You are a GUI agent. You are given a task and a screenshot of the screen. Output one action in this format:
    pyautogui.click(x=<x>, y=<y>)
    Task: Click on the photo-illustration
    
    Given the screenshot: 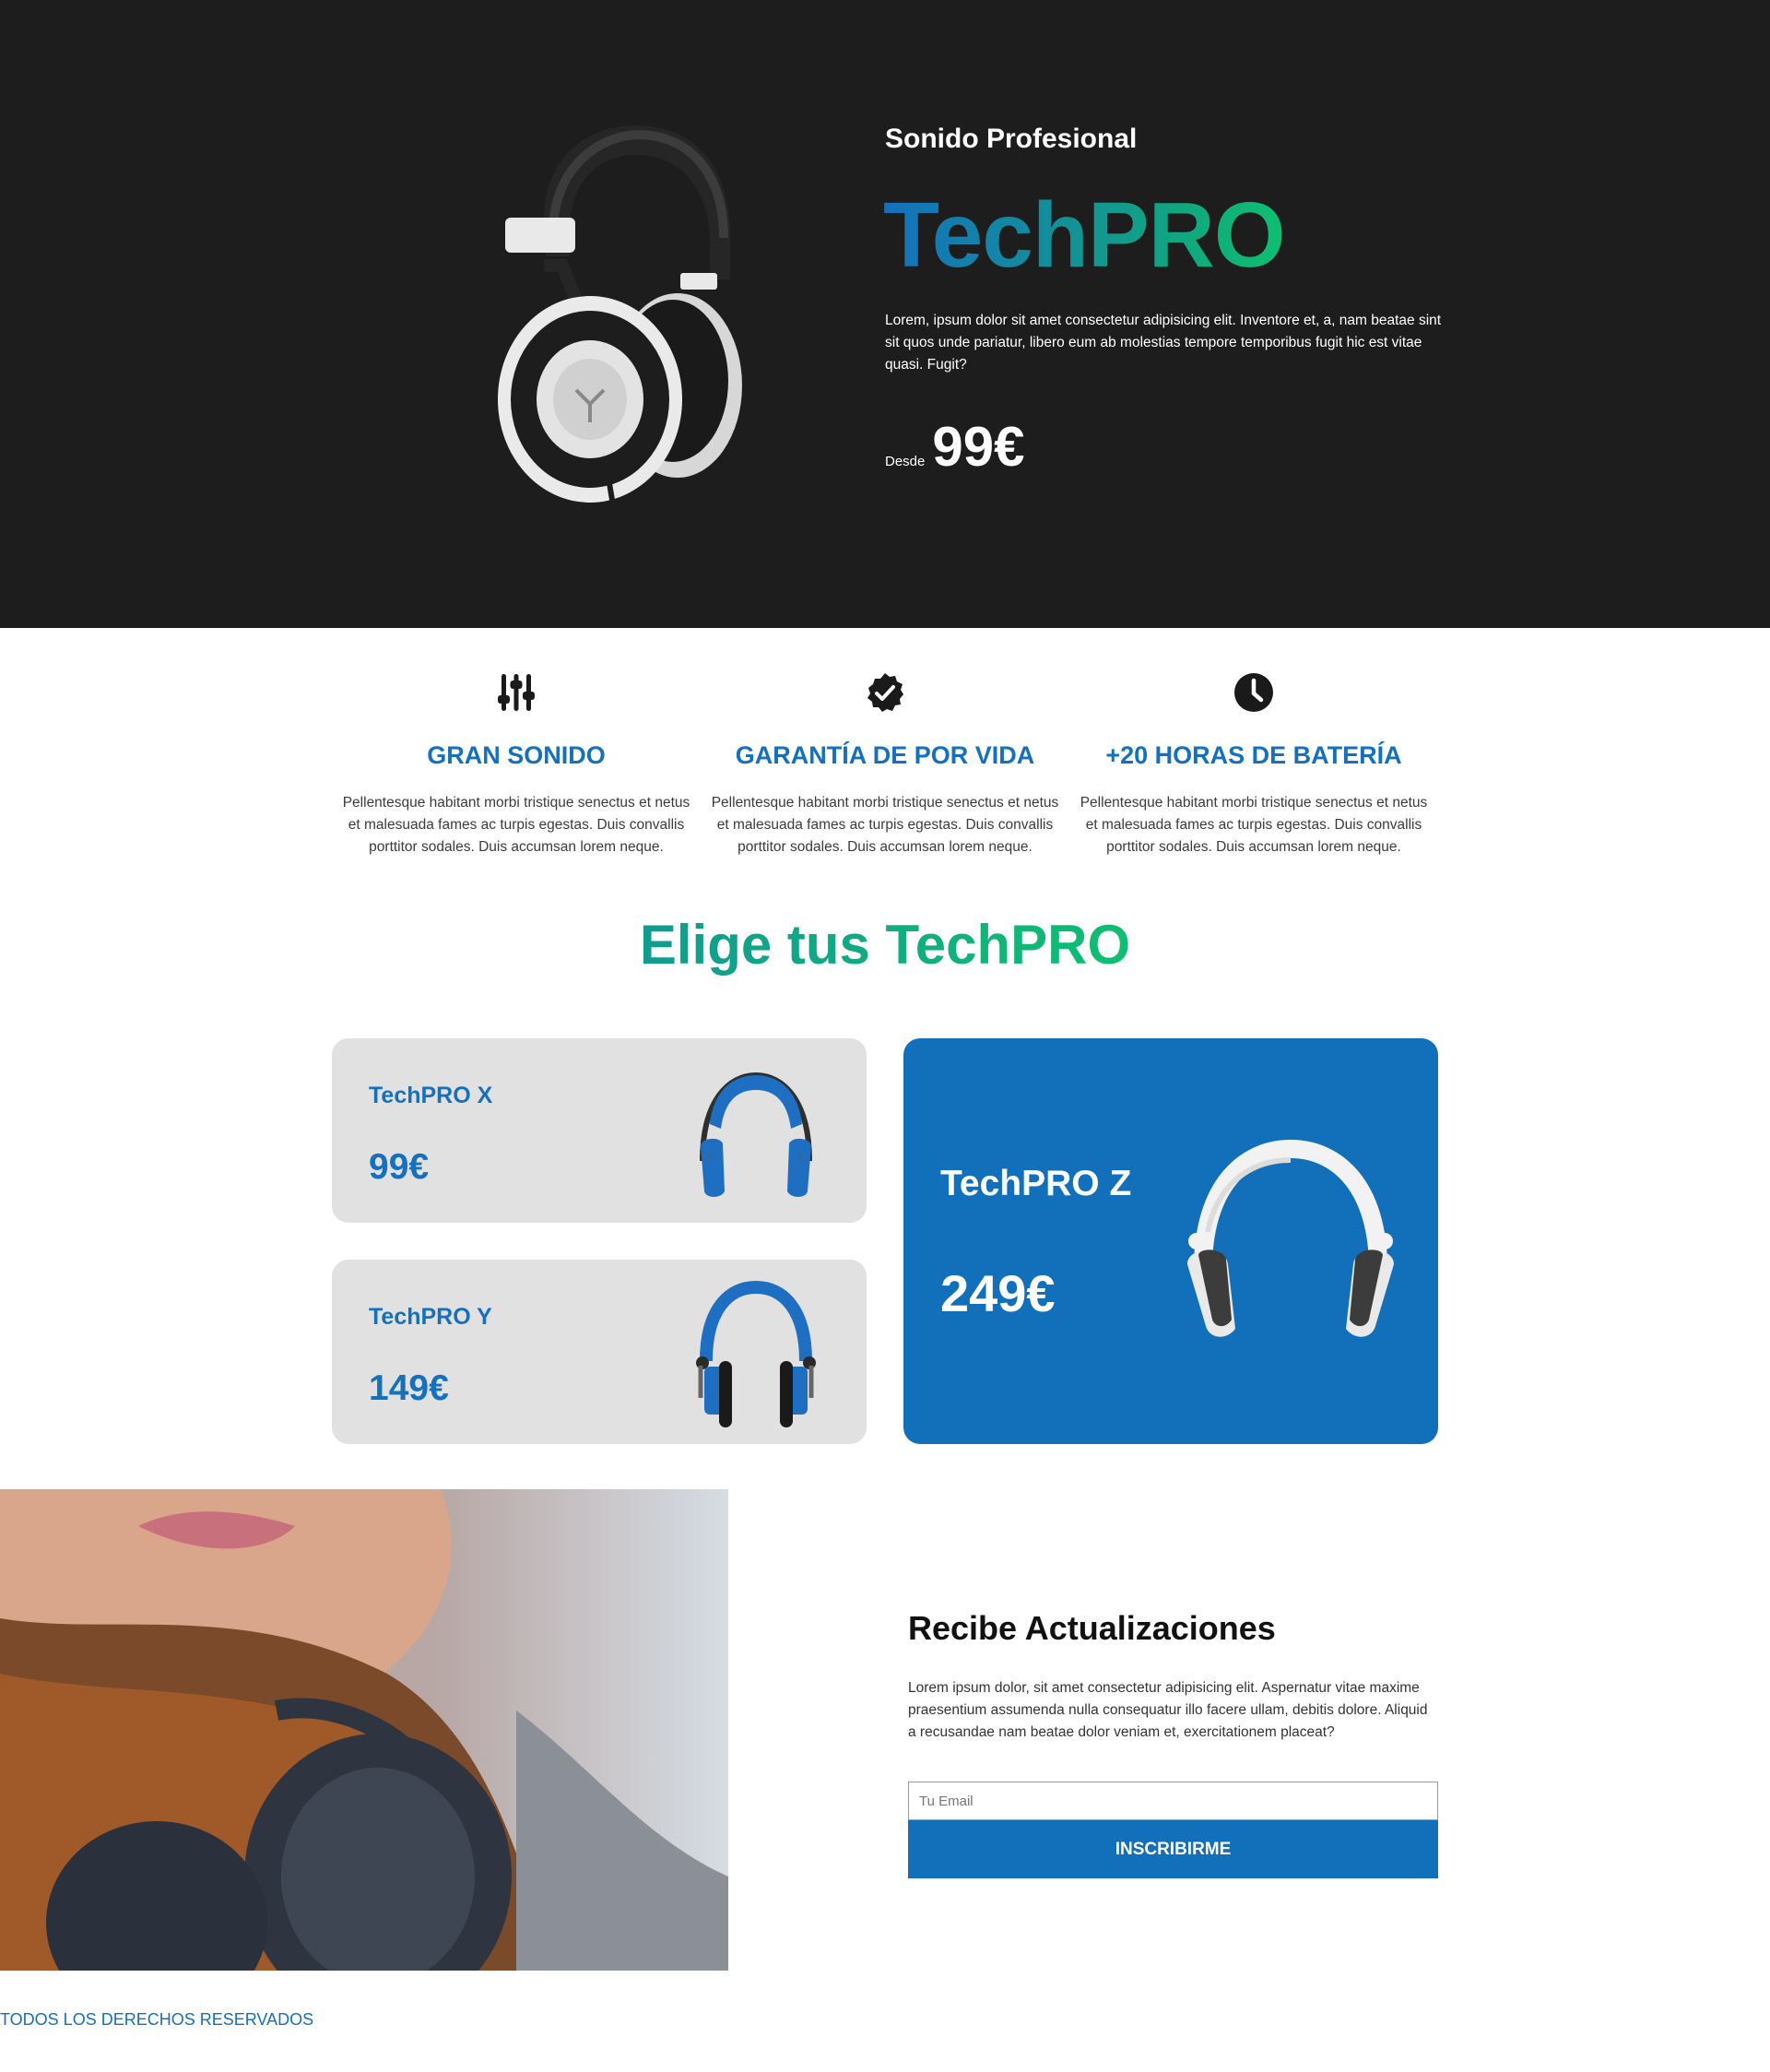 What is the action you would take?
    pyautogui.click(x=364, y=1730)
    